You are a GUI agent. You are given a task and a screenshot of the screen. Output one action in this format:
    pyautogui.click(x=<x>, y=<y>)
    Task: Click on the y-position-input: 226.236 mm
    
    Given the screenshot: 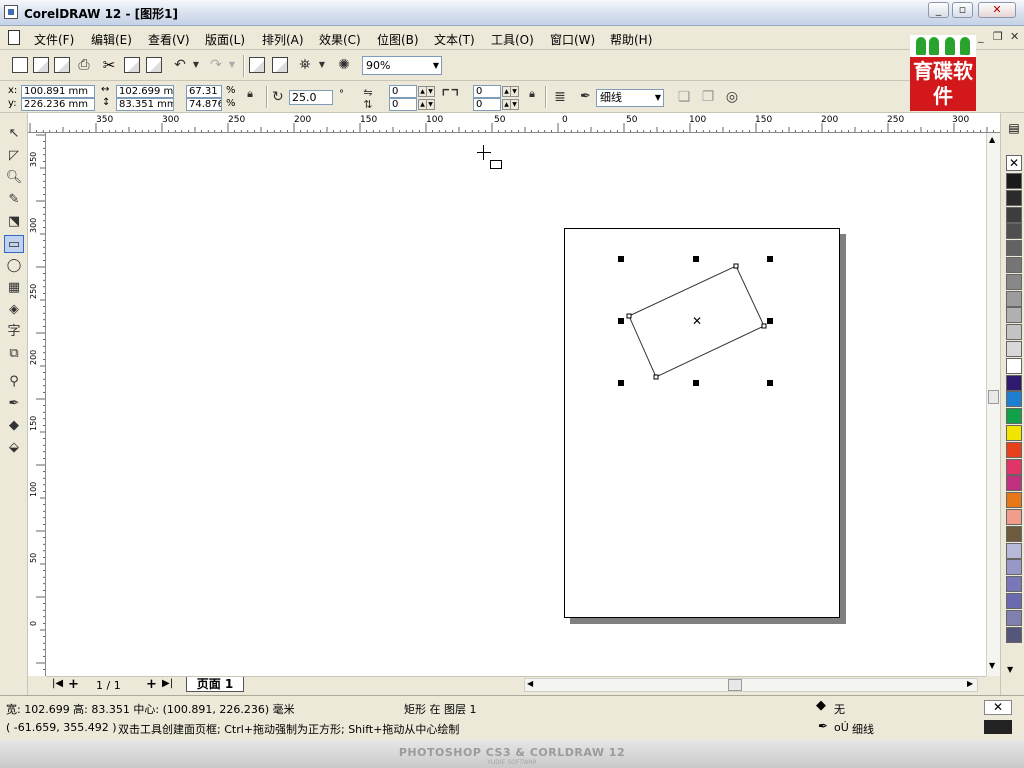 What is the action you would take?
    pyautogui.click(x=58, y=104)
    